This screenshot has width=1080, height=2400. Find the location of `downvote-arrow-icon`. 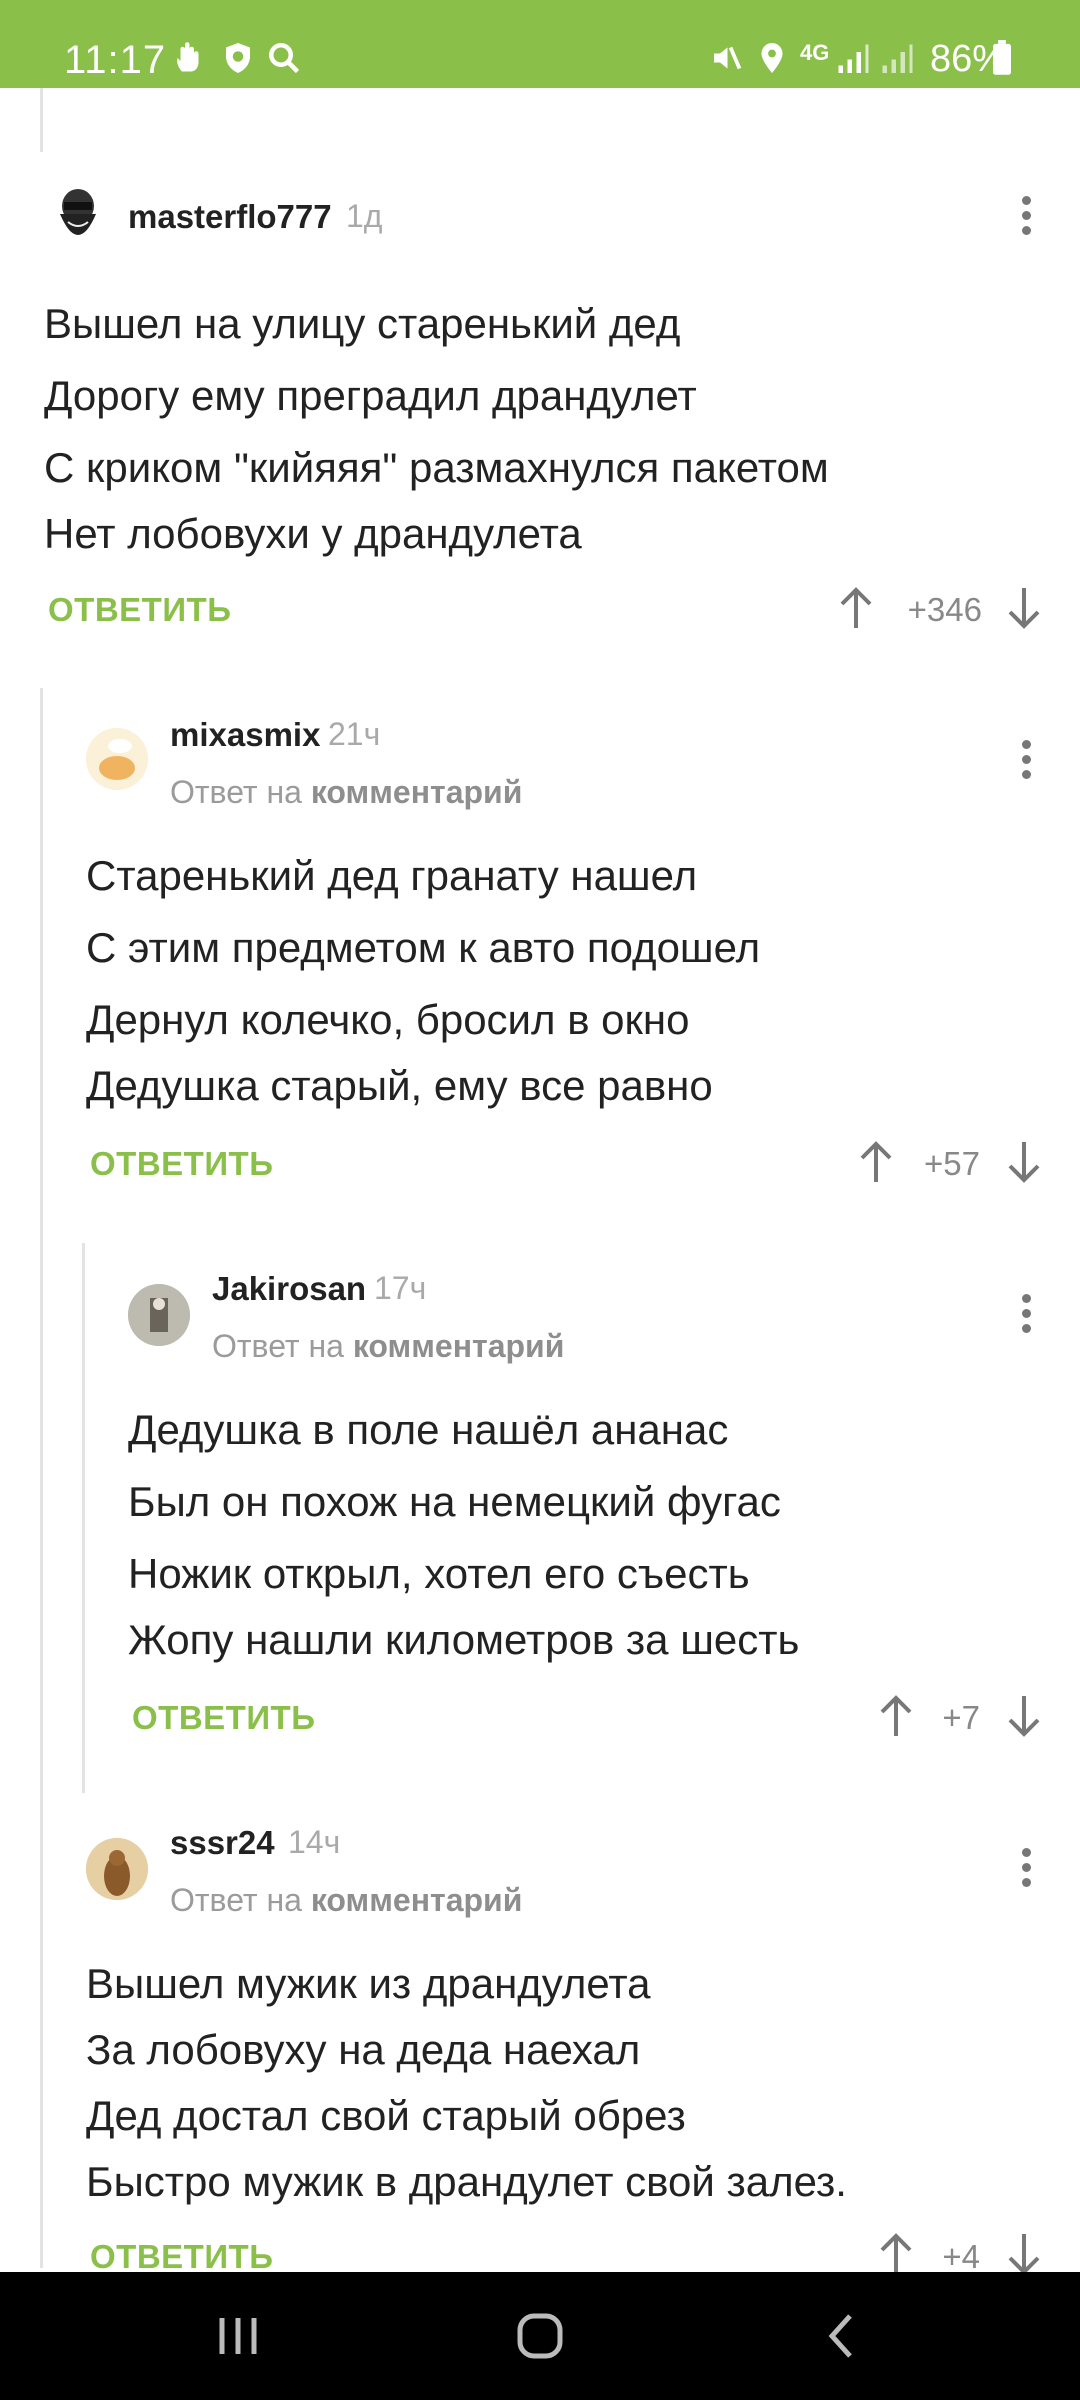

downvote-arrow-icon is located at coordinates (1024, 2254).